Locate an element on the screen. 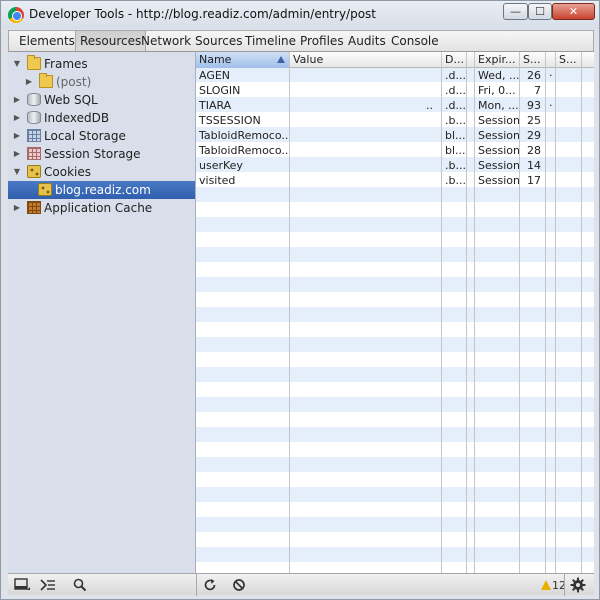 The height and width of the screenshot is (600, 600). dock-side-button is located at coordinates (22, 584).